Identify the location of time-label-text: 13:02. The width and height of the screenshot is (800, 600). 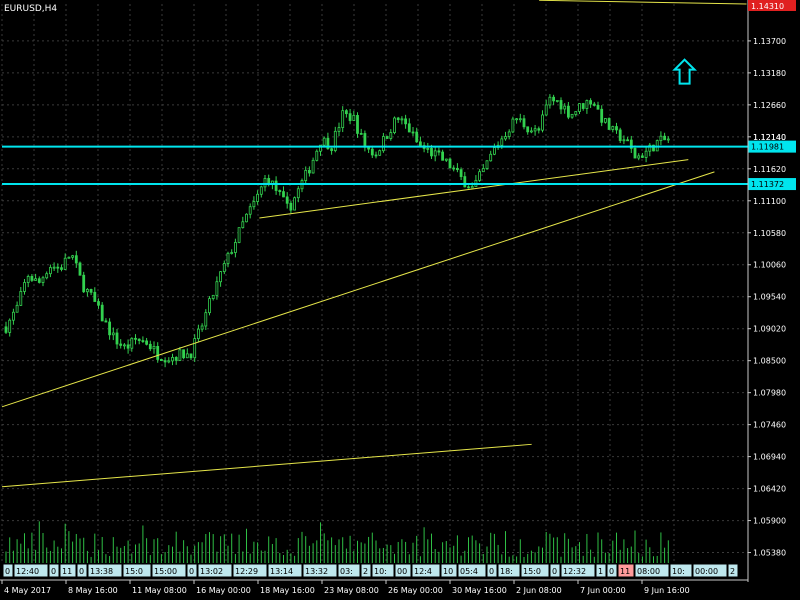
(211, 571).